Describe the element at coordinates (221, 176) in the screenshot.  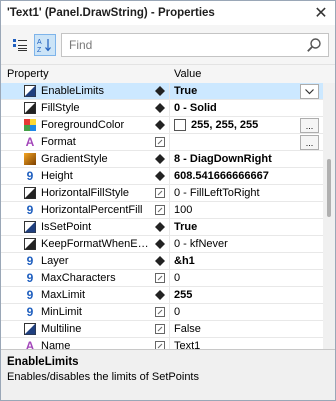
I see `property-value: 608.541666666667` at that location.